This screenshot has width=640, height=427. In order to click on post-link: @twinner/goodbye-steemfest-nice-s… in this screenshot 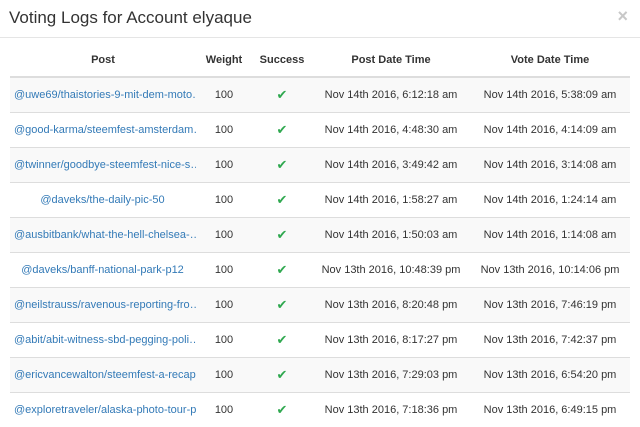, I will do `click(105, 165)`.